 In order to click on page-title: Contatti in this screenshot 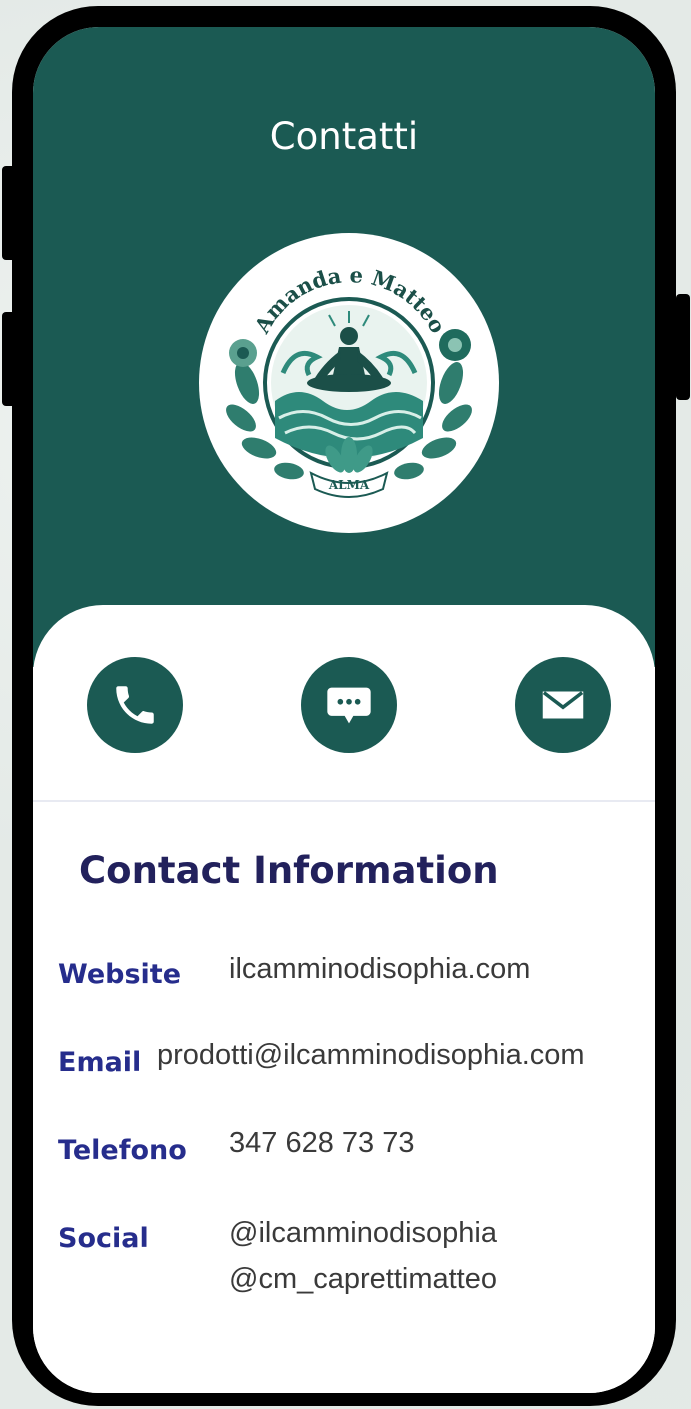, I will do `click(344, 136)`.